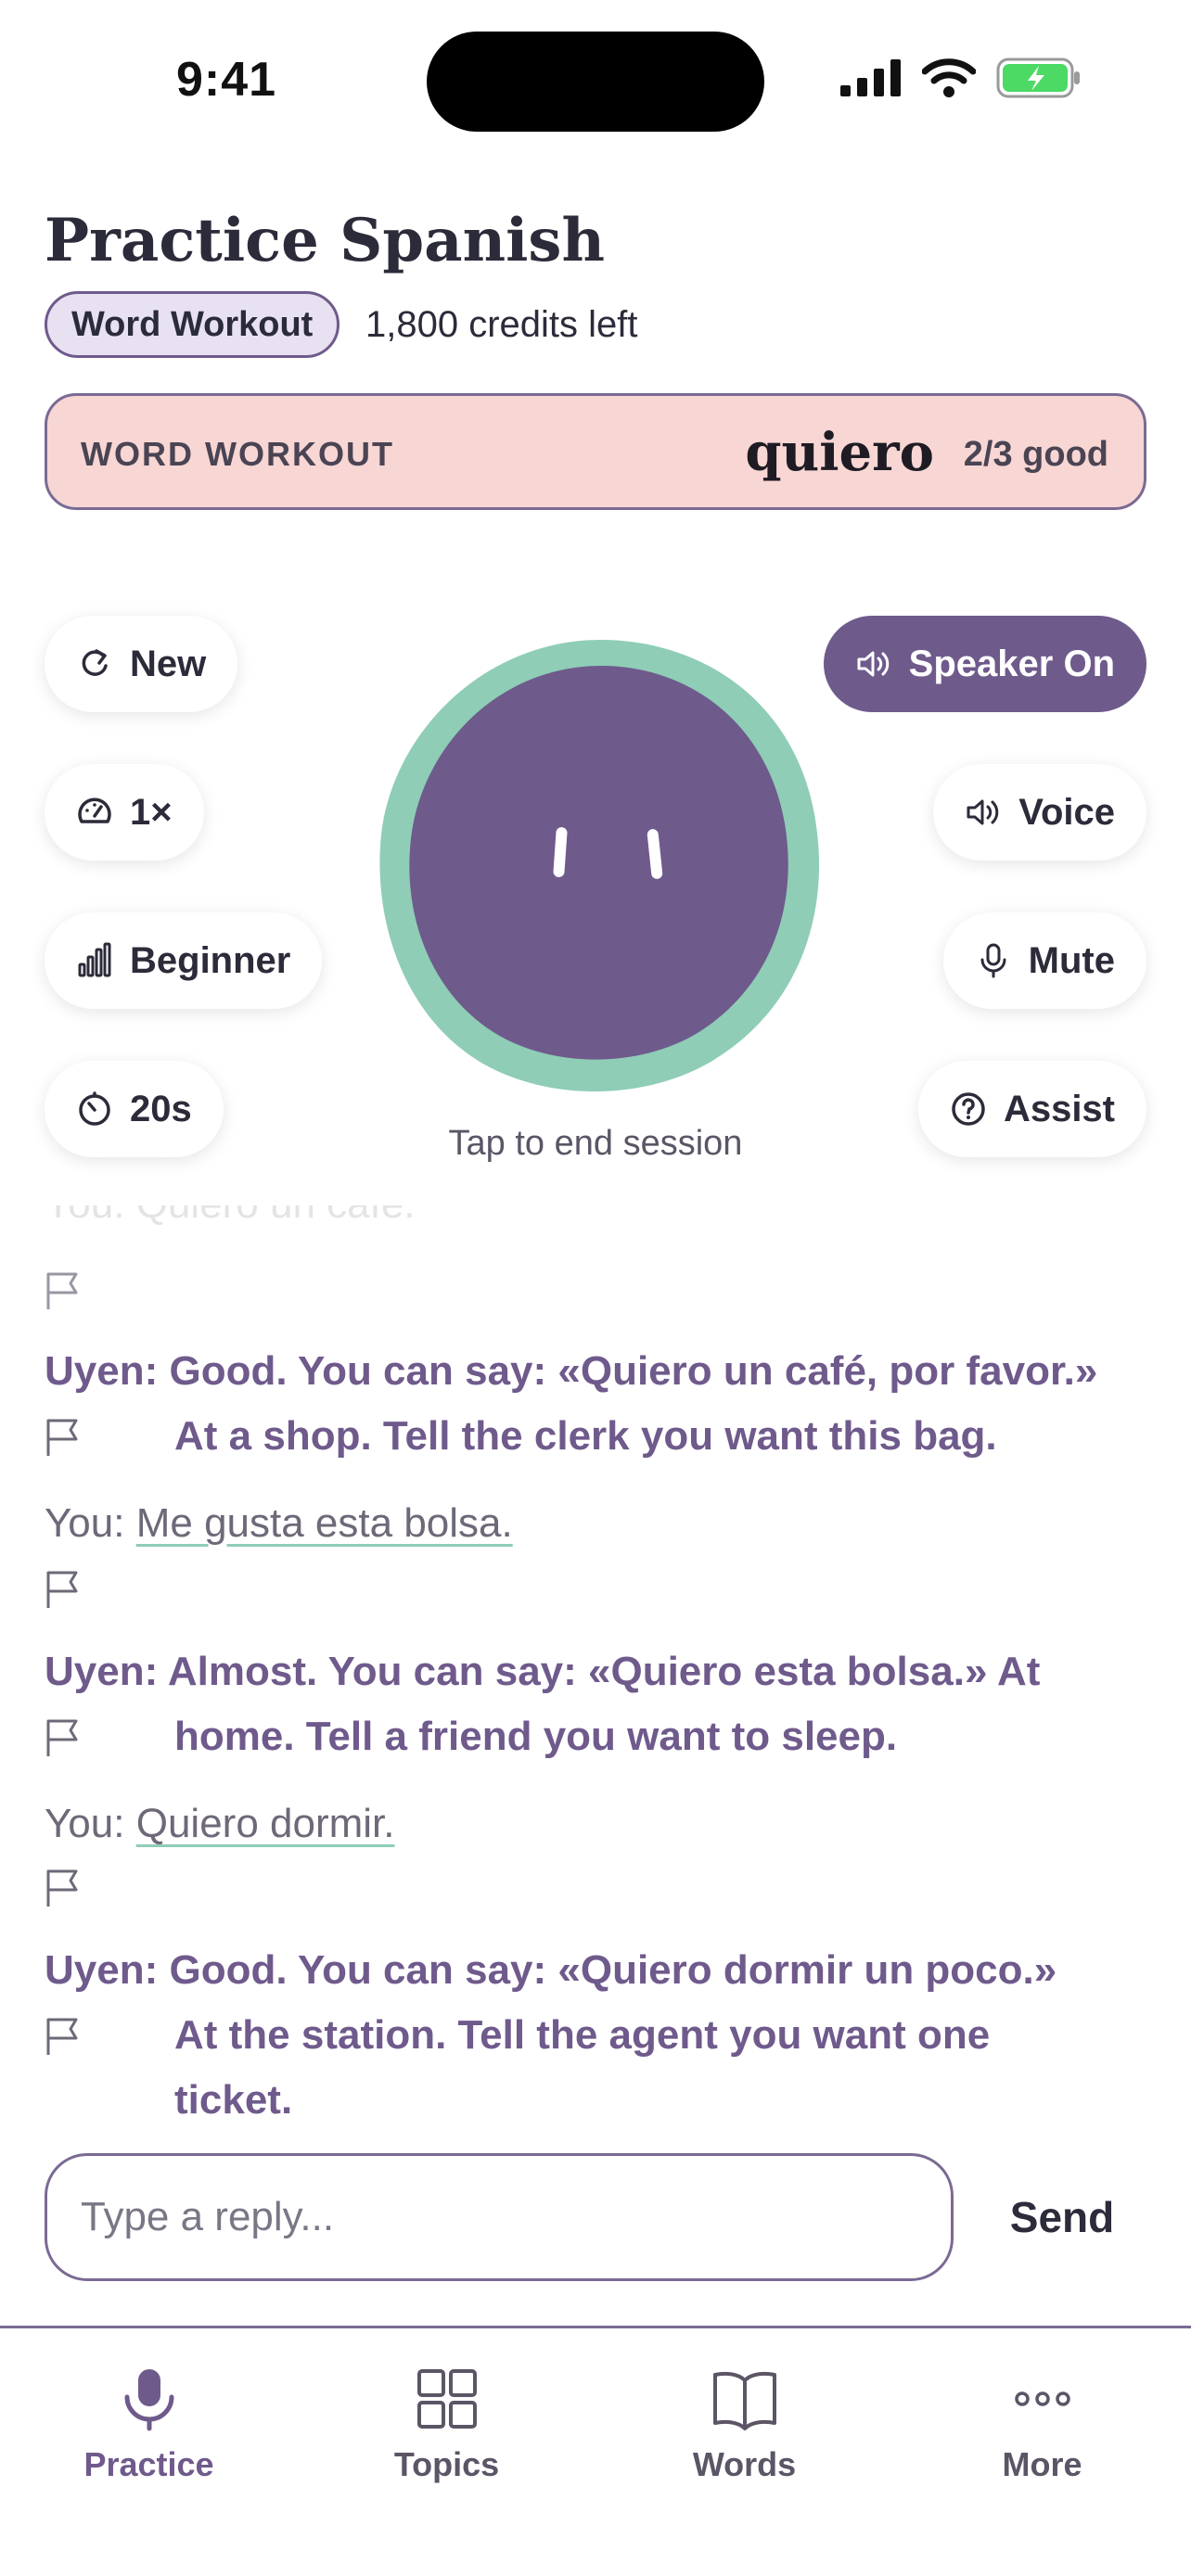 The height and width of the screenshot is (2576, 1191). I want to click on workout-label: WORD WORKOUT, so click(237, 454).